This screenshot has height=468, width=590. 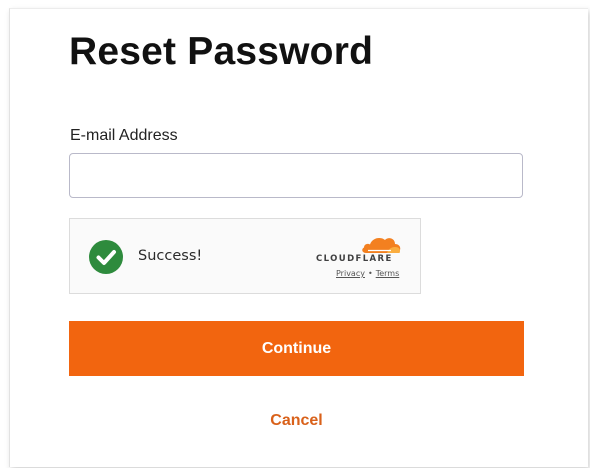 I want to click on check-circle-icon, so click(x=106, y=257).